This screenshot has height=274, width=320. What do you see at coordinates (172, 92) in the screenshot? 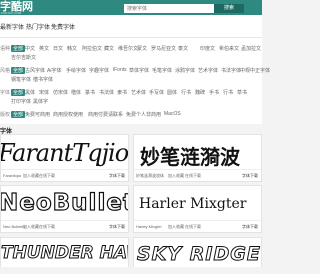
I see `filter-tag: 圆体` at bounding box center [172, 92].